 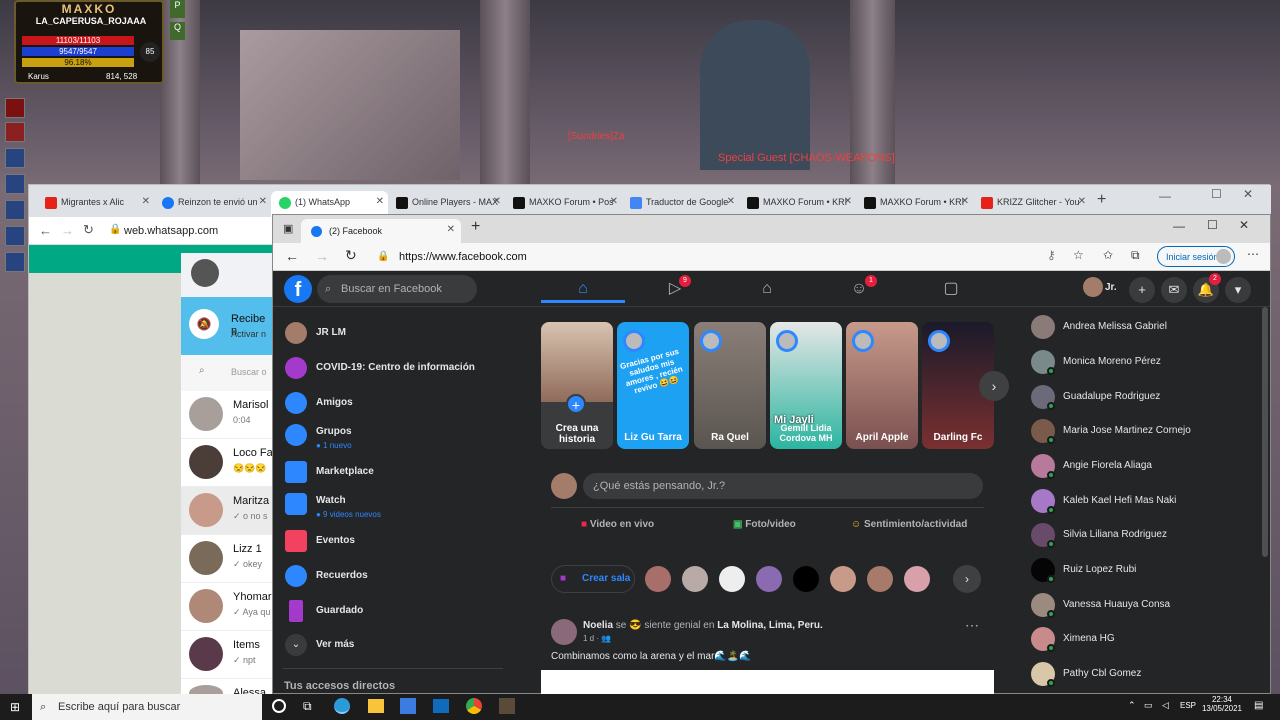 I want to click on wa-chat-item: Lizz 1 ✓ okey, so click(x=227, y=559).